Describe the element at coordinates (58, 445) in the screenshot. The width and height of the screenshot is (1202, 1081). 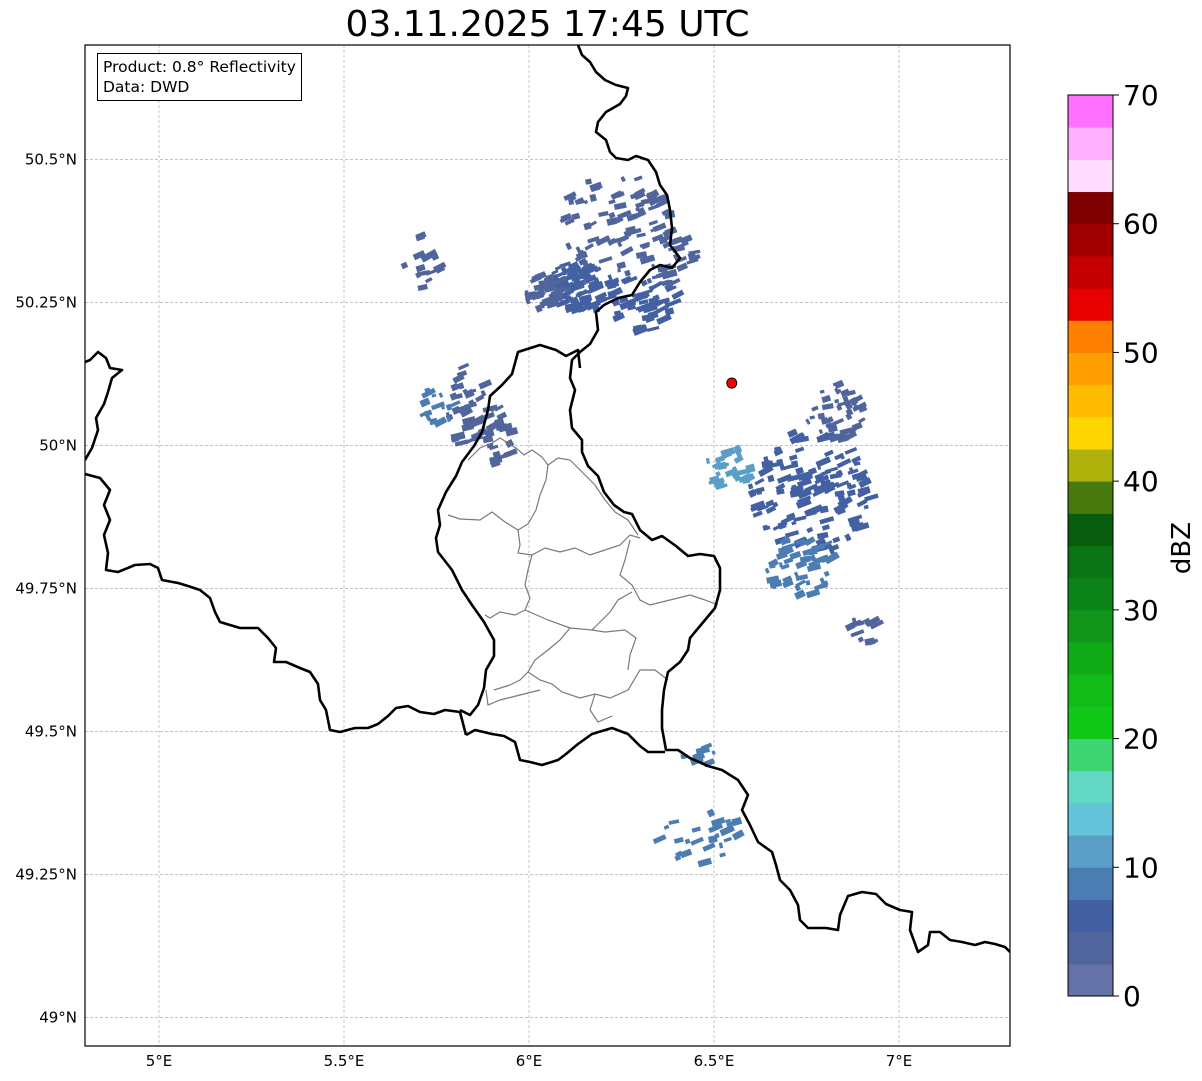
I see `lat-tick-label: 50°N` at that location.